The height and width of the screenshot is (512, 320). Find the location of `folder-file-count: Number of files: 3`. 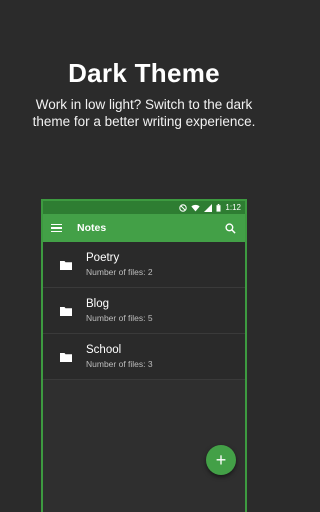

folder-file-count: Number of files: 3 is located at coordinates (119, 364).